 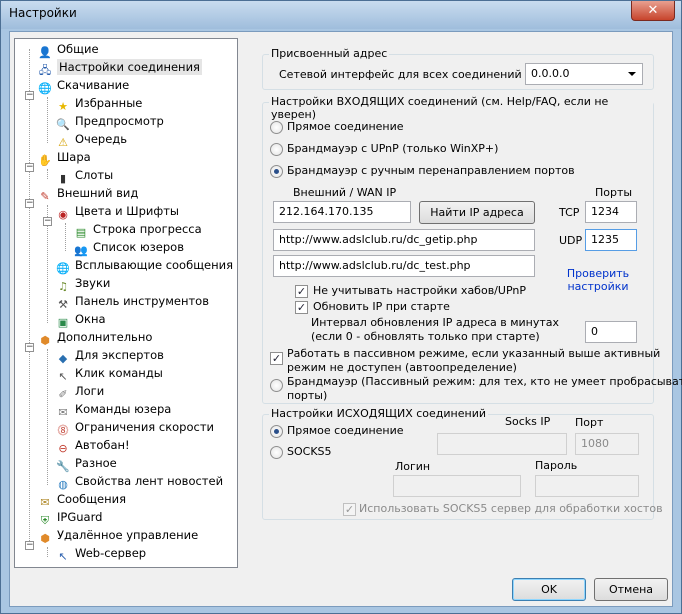 What do you see at coordinates (309, 451) in the screenshot?
I see `radio-socks5-label: SOCKS5` at bounding box center [309, 451].